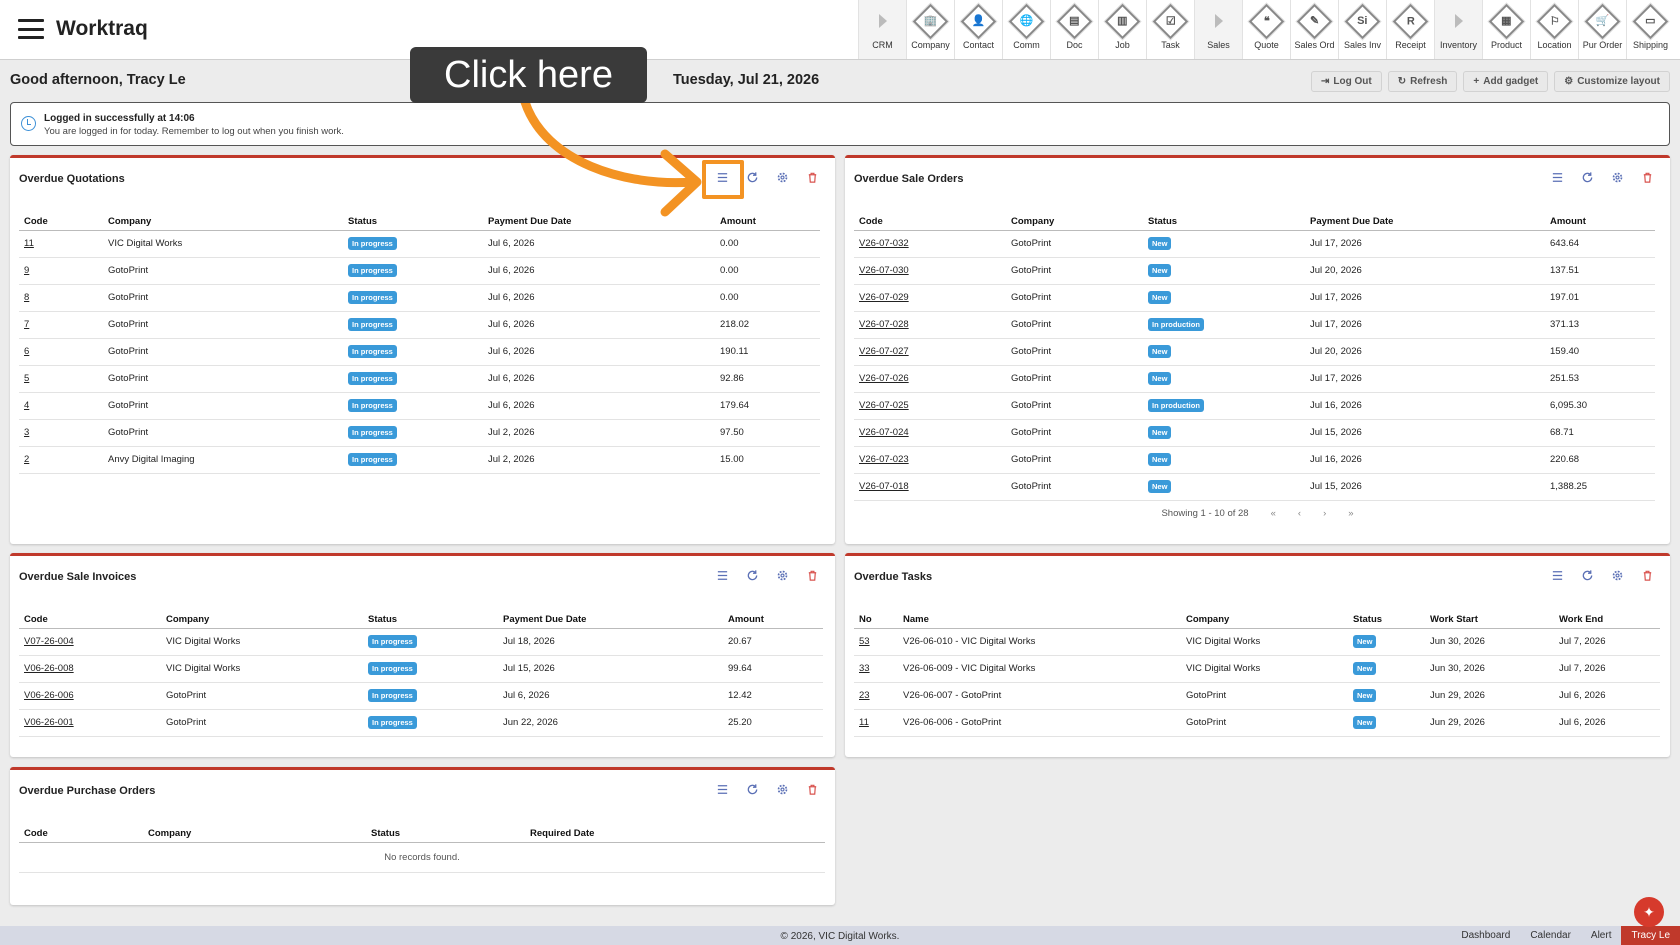 The image size is (1680, 945). What do you see at coordinates (26, 351) in the screenshot?
I see `record-link: 6` at bounding box center [26, 351].